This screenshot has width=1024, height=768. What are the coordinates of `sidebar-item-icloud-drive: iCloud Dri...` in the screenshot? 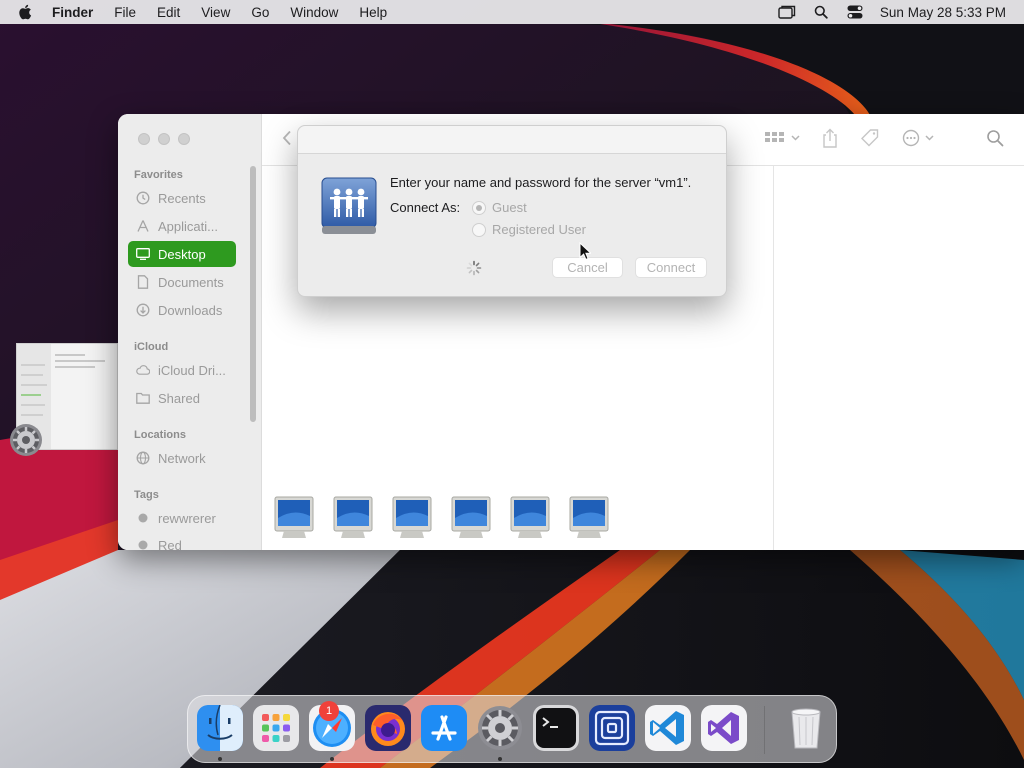 It's located at (182, 370).